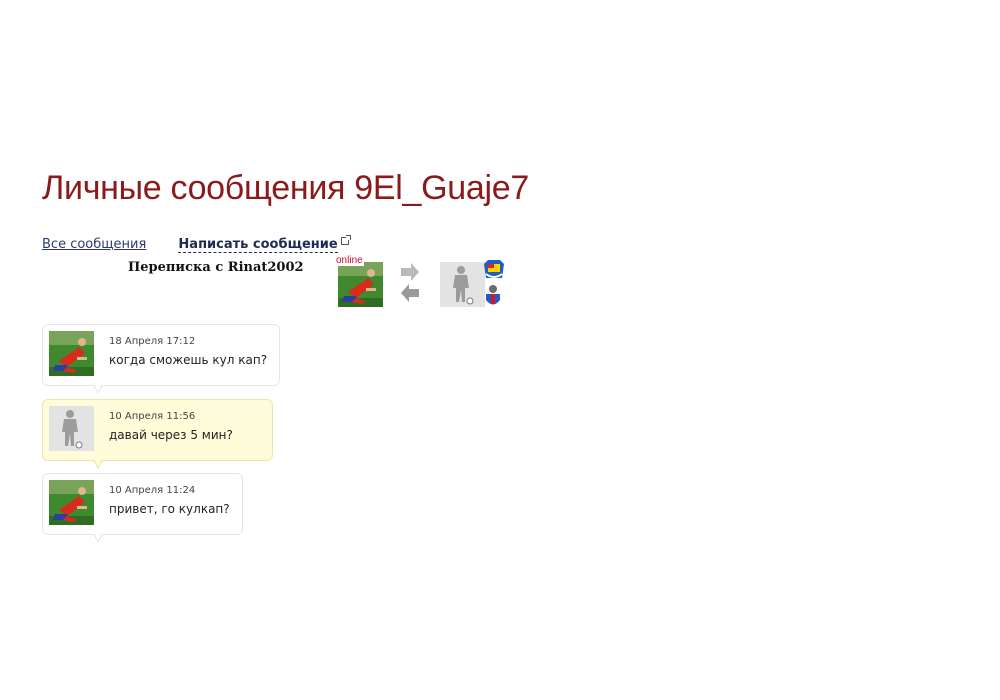 The height and width of the screenshot is (700, 1000). I want to click on popup-icon, so click(345, 240).